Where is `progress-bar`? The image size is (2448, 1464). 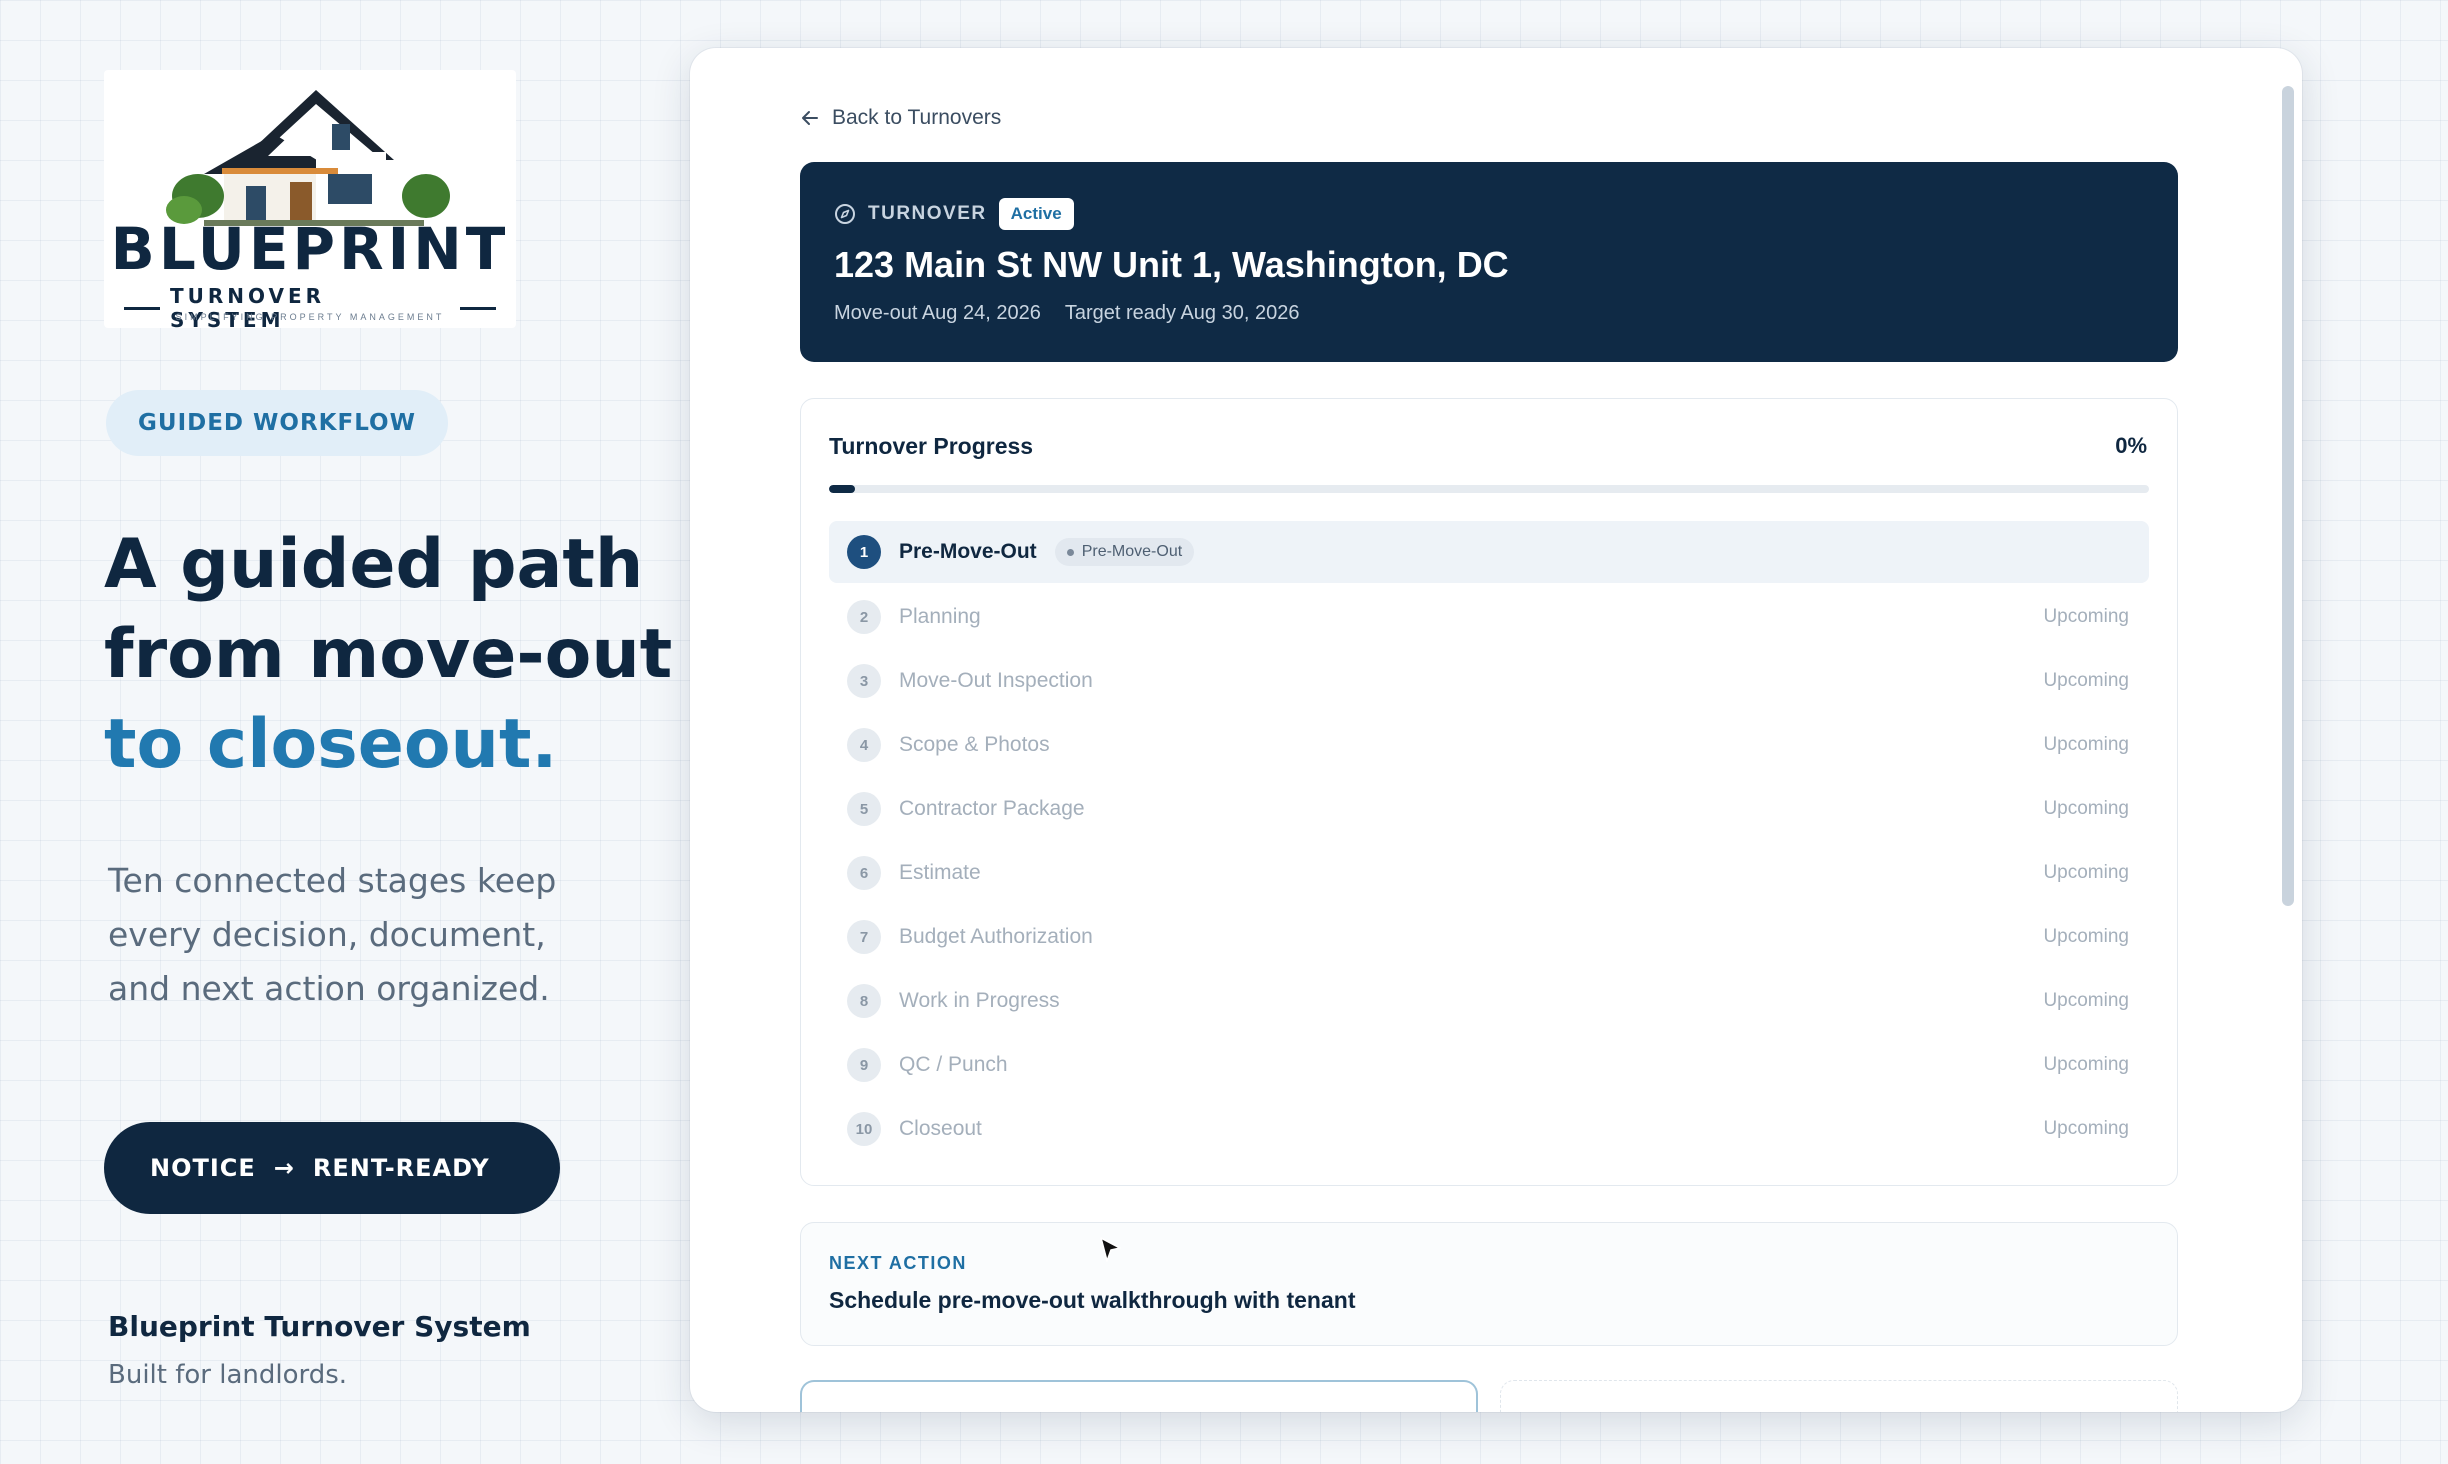
progress-bar is located at coordinates (1489, 489).